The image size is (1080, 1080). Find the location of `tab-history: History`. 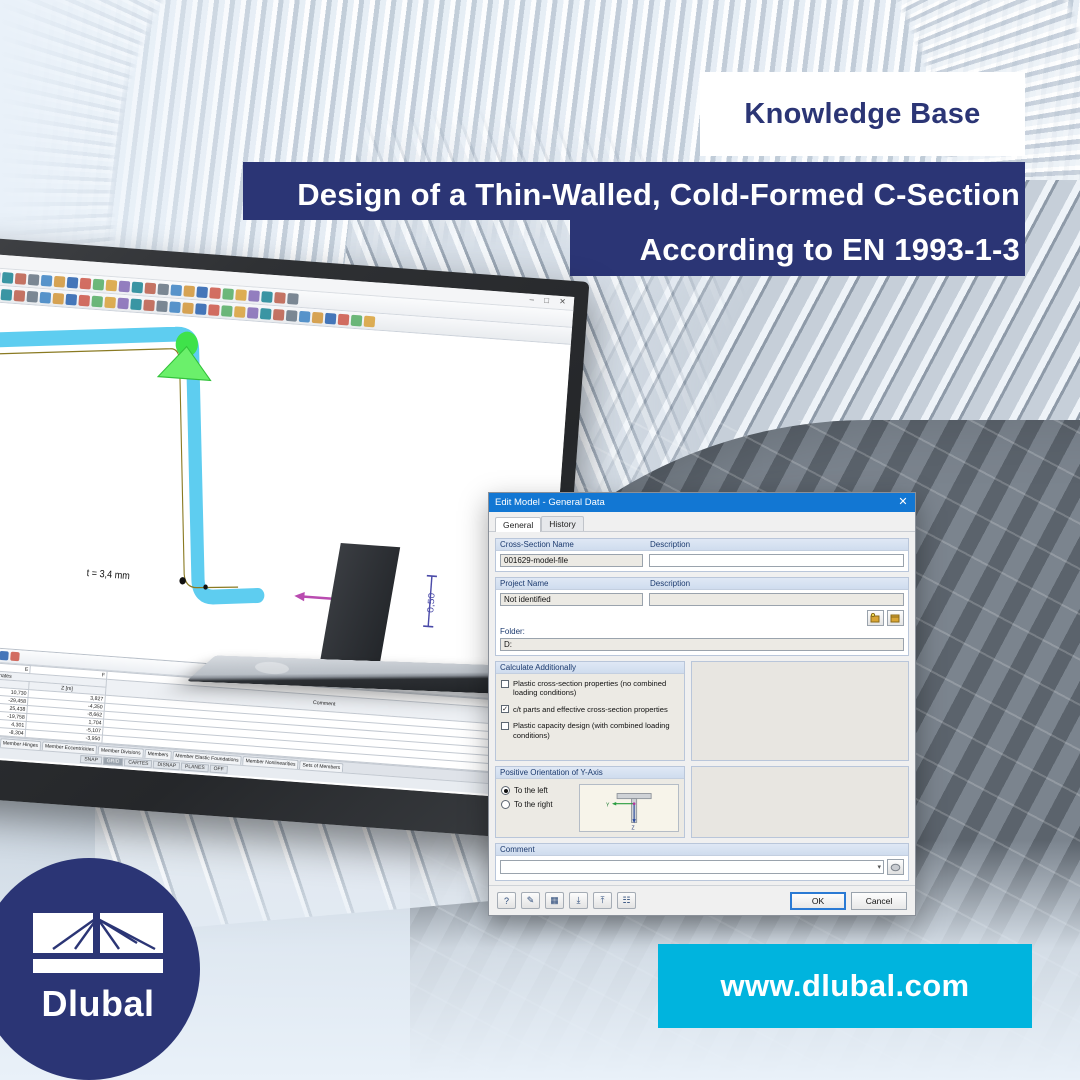

tab-history: History is located at coordinates (562, 523).